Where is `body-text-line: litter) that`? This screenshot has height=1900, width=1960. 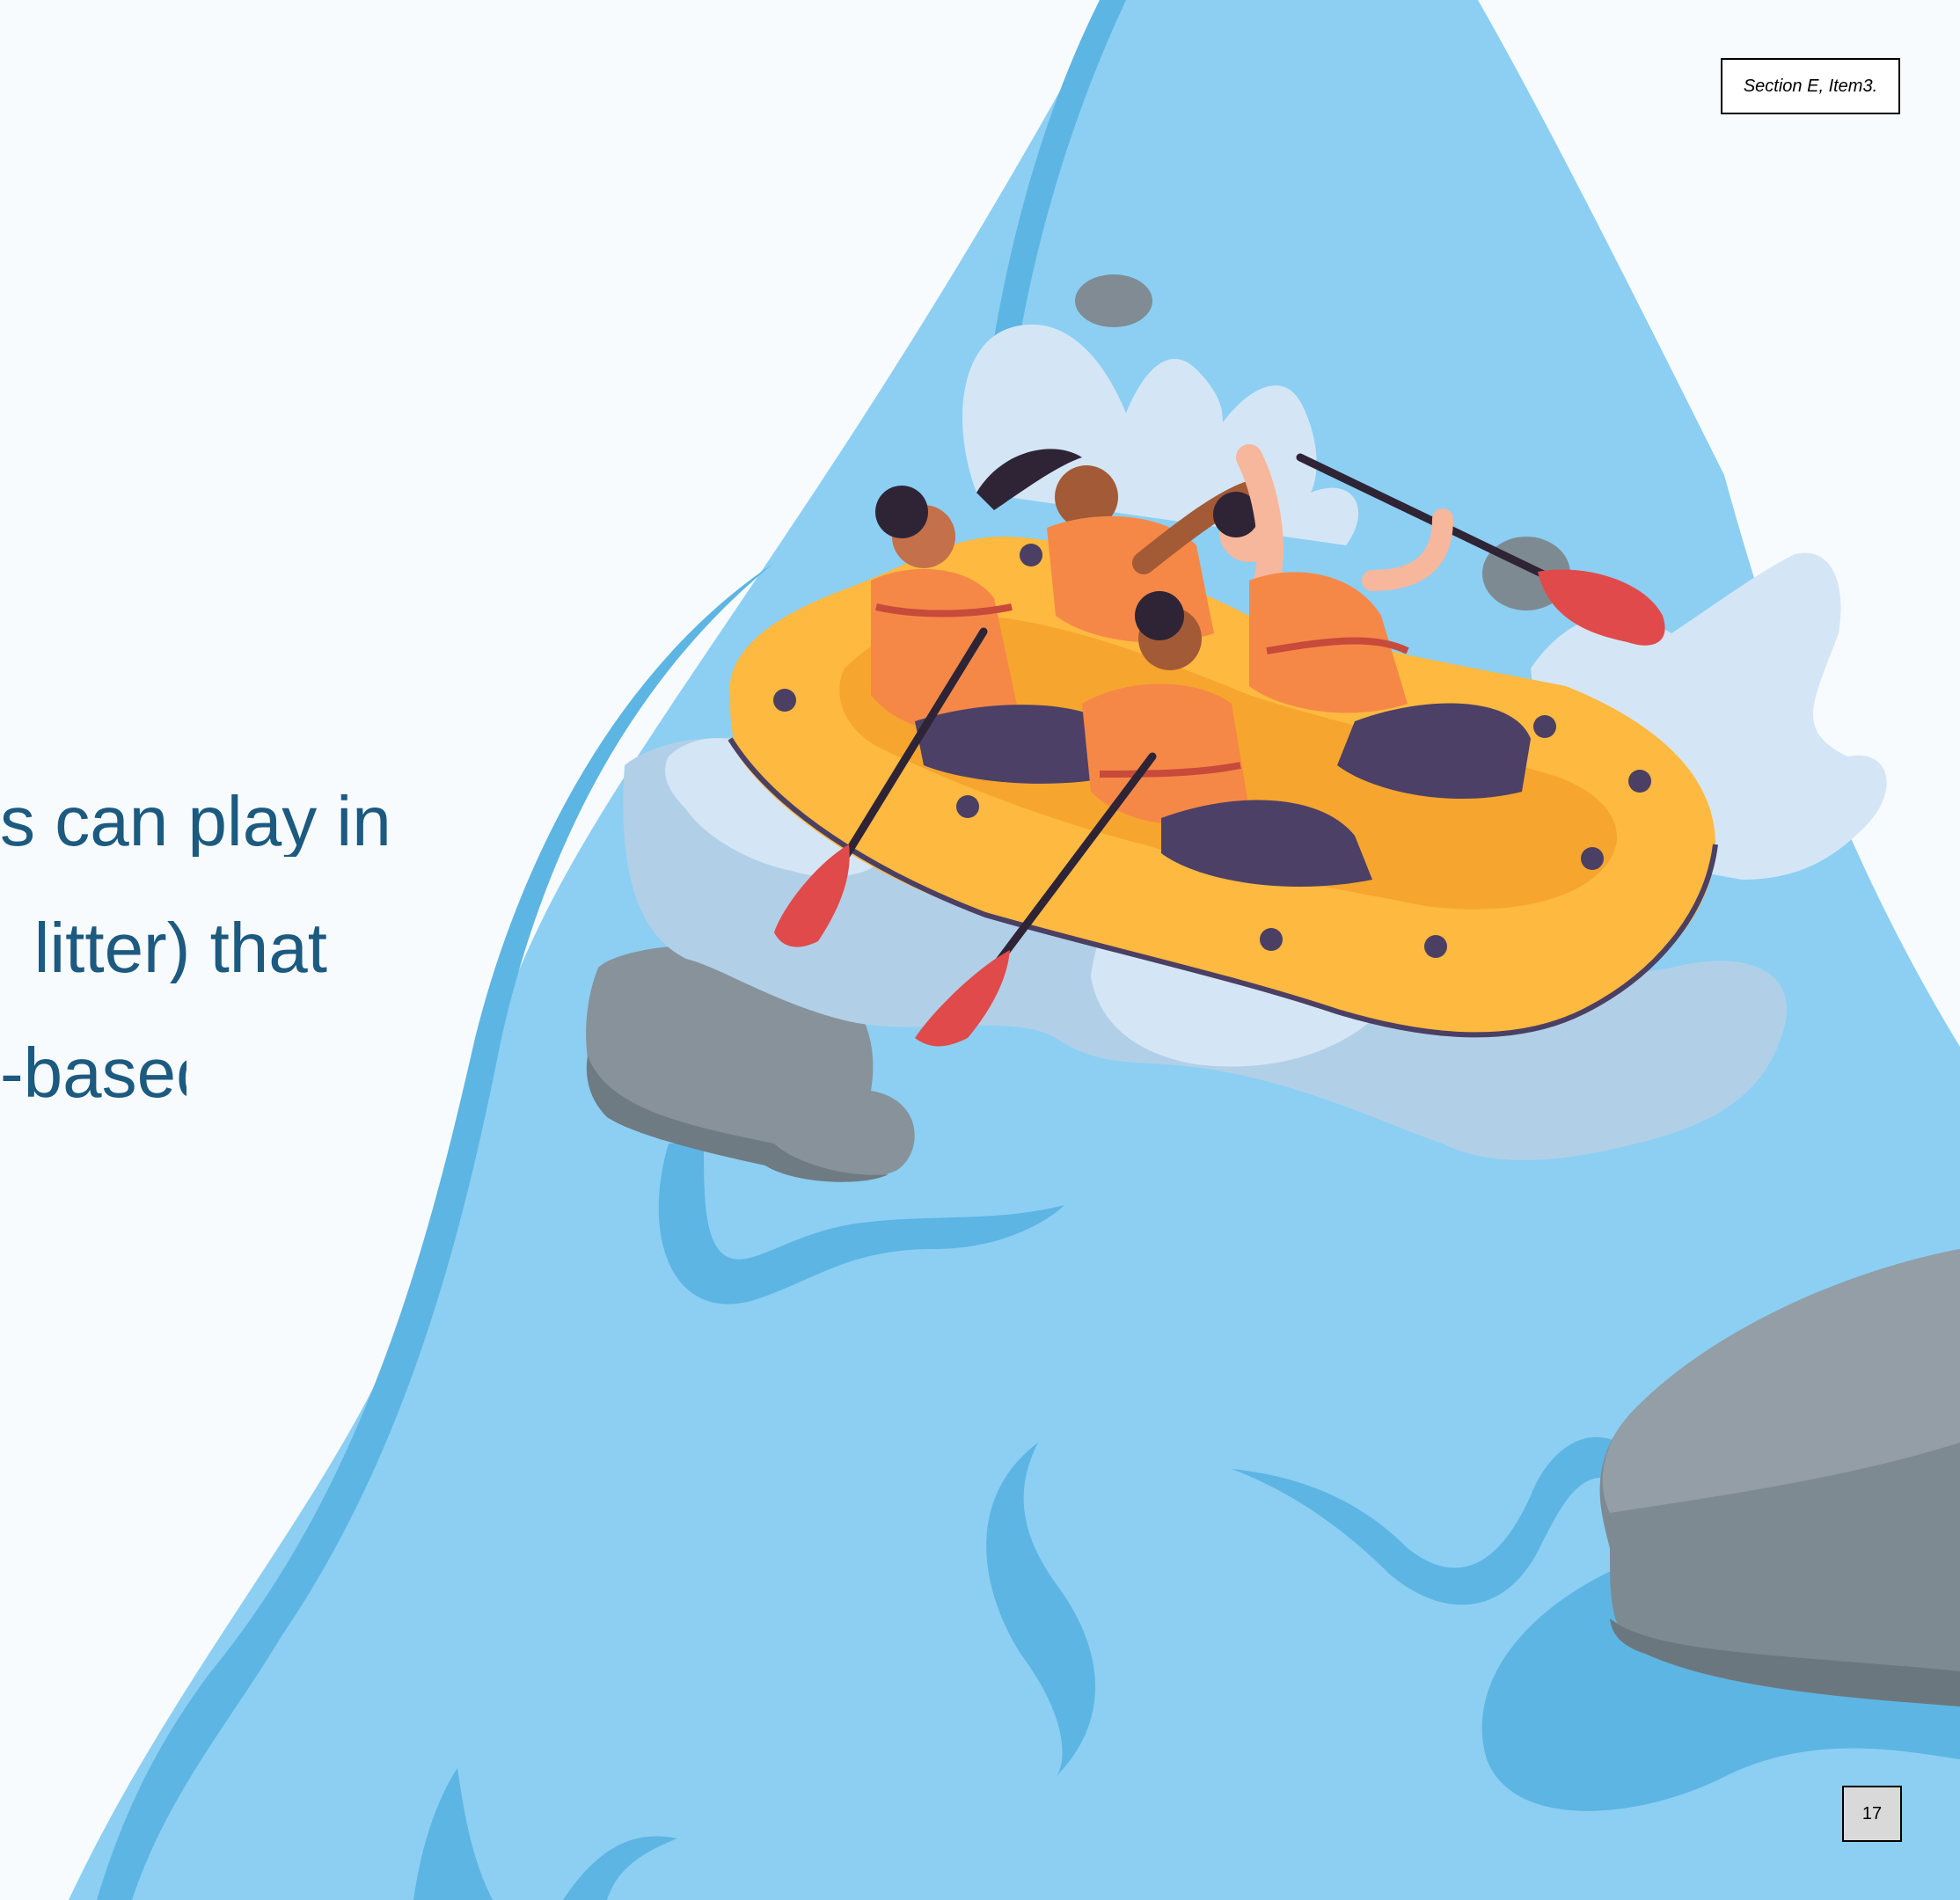 body-text-line: litter) that is located at coordinates (180, 948).